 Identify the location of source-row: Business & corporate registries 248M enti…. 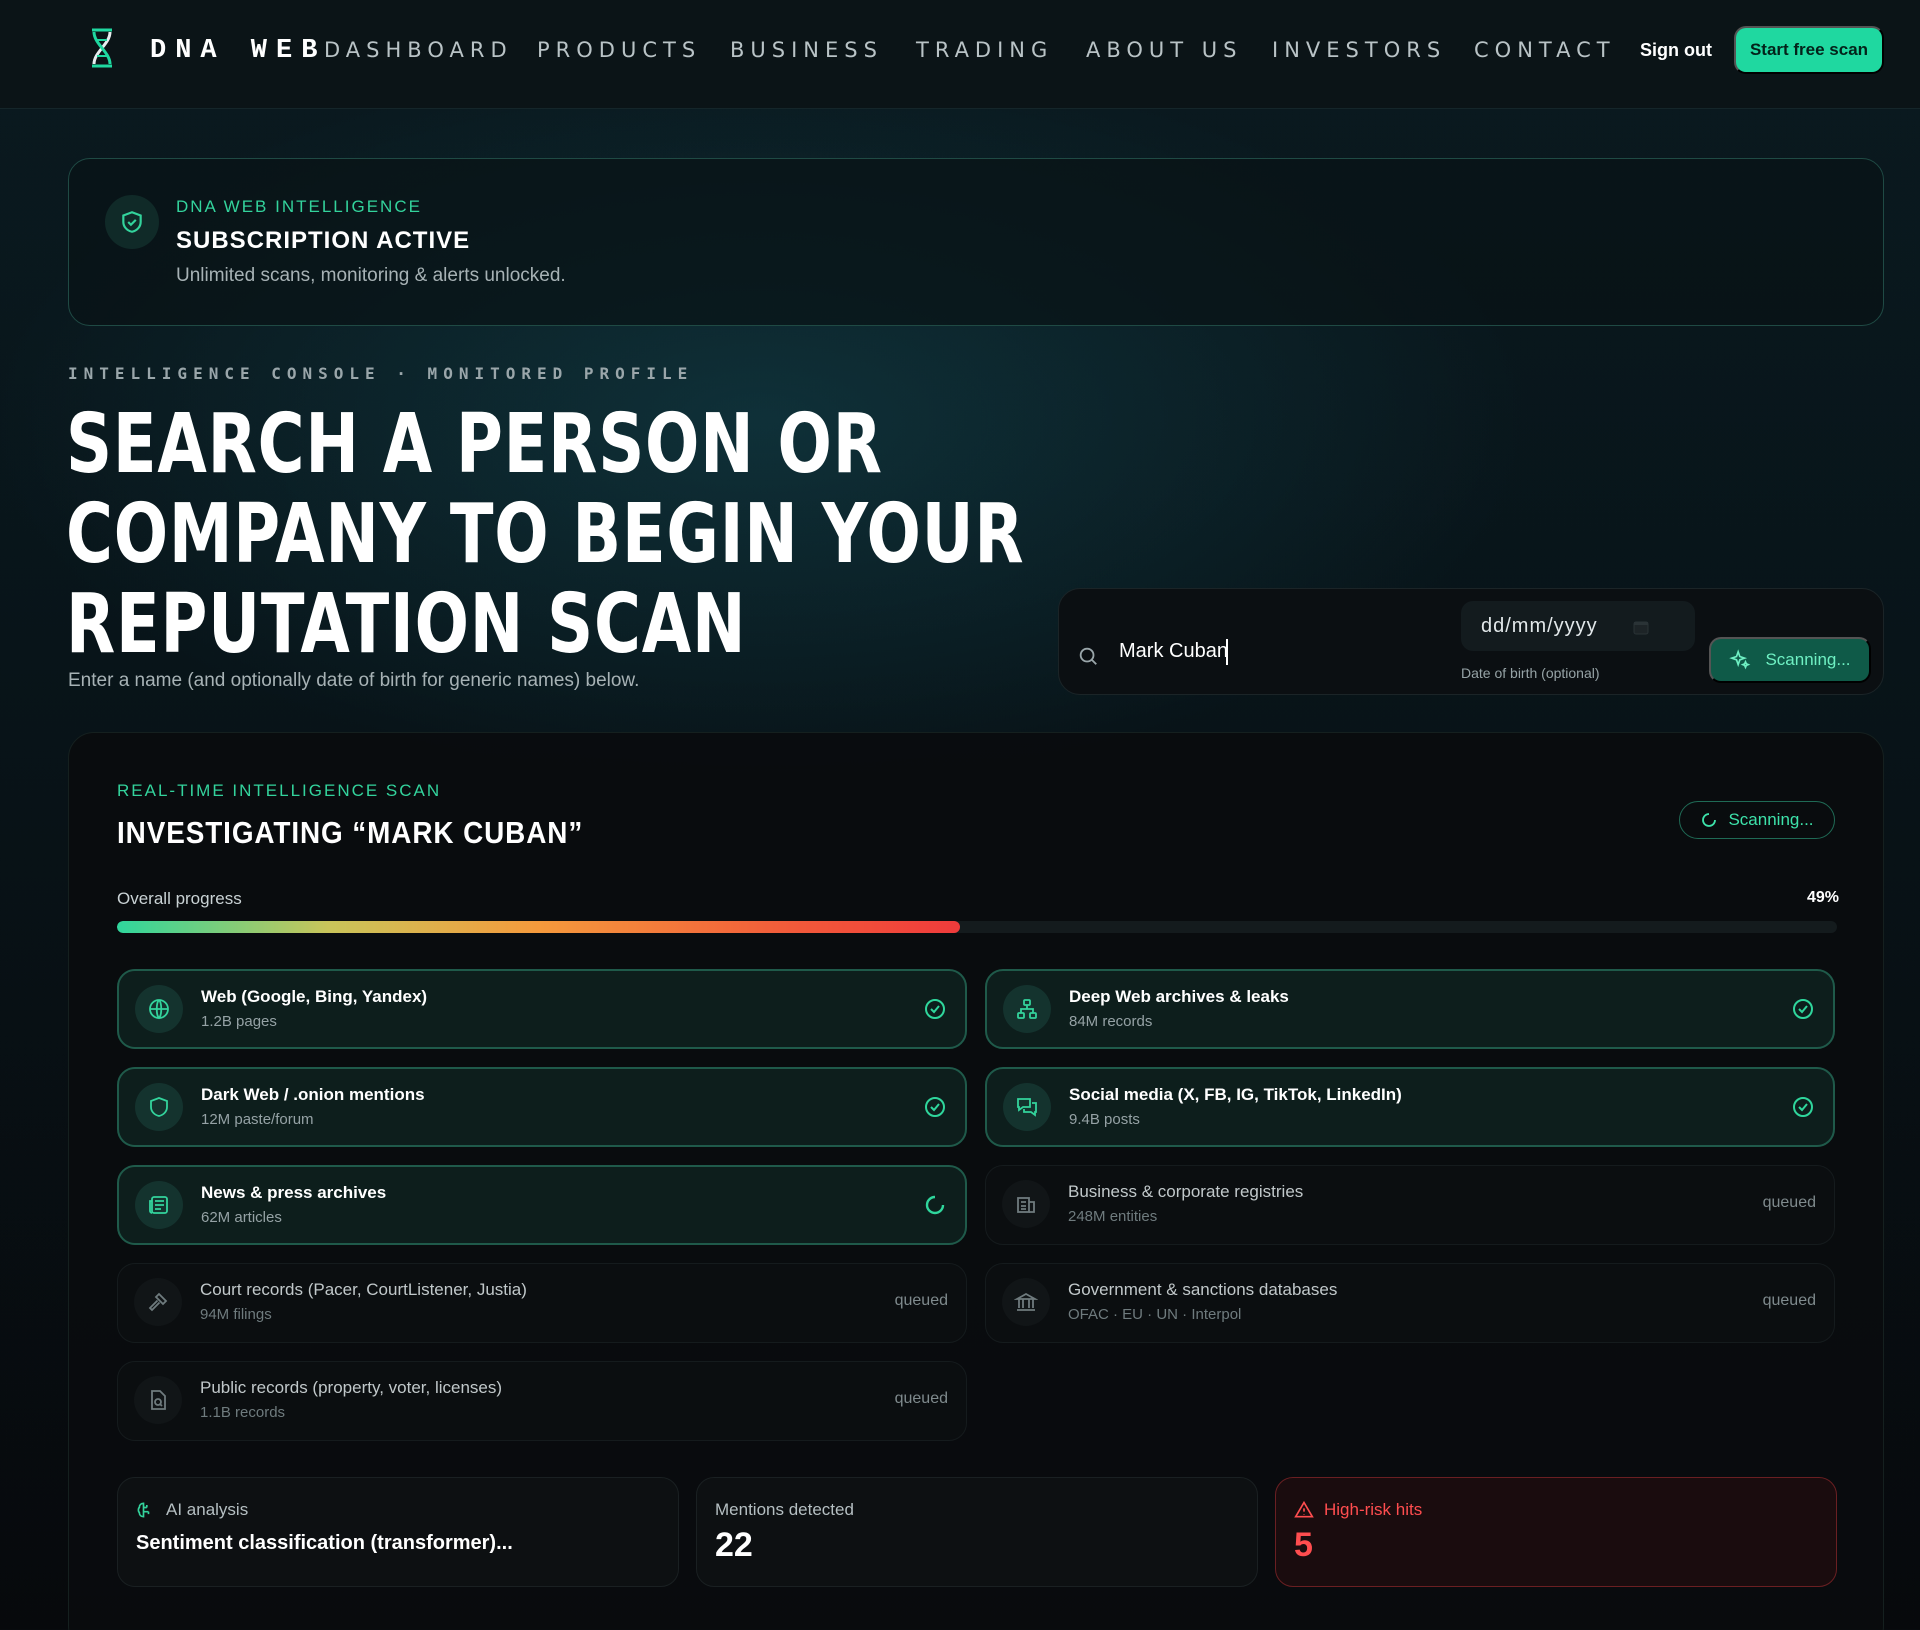
(1410, 1205).